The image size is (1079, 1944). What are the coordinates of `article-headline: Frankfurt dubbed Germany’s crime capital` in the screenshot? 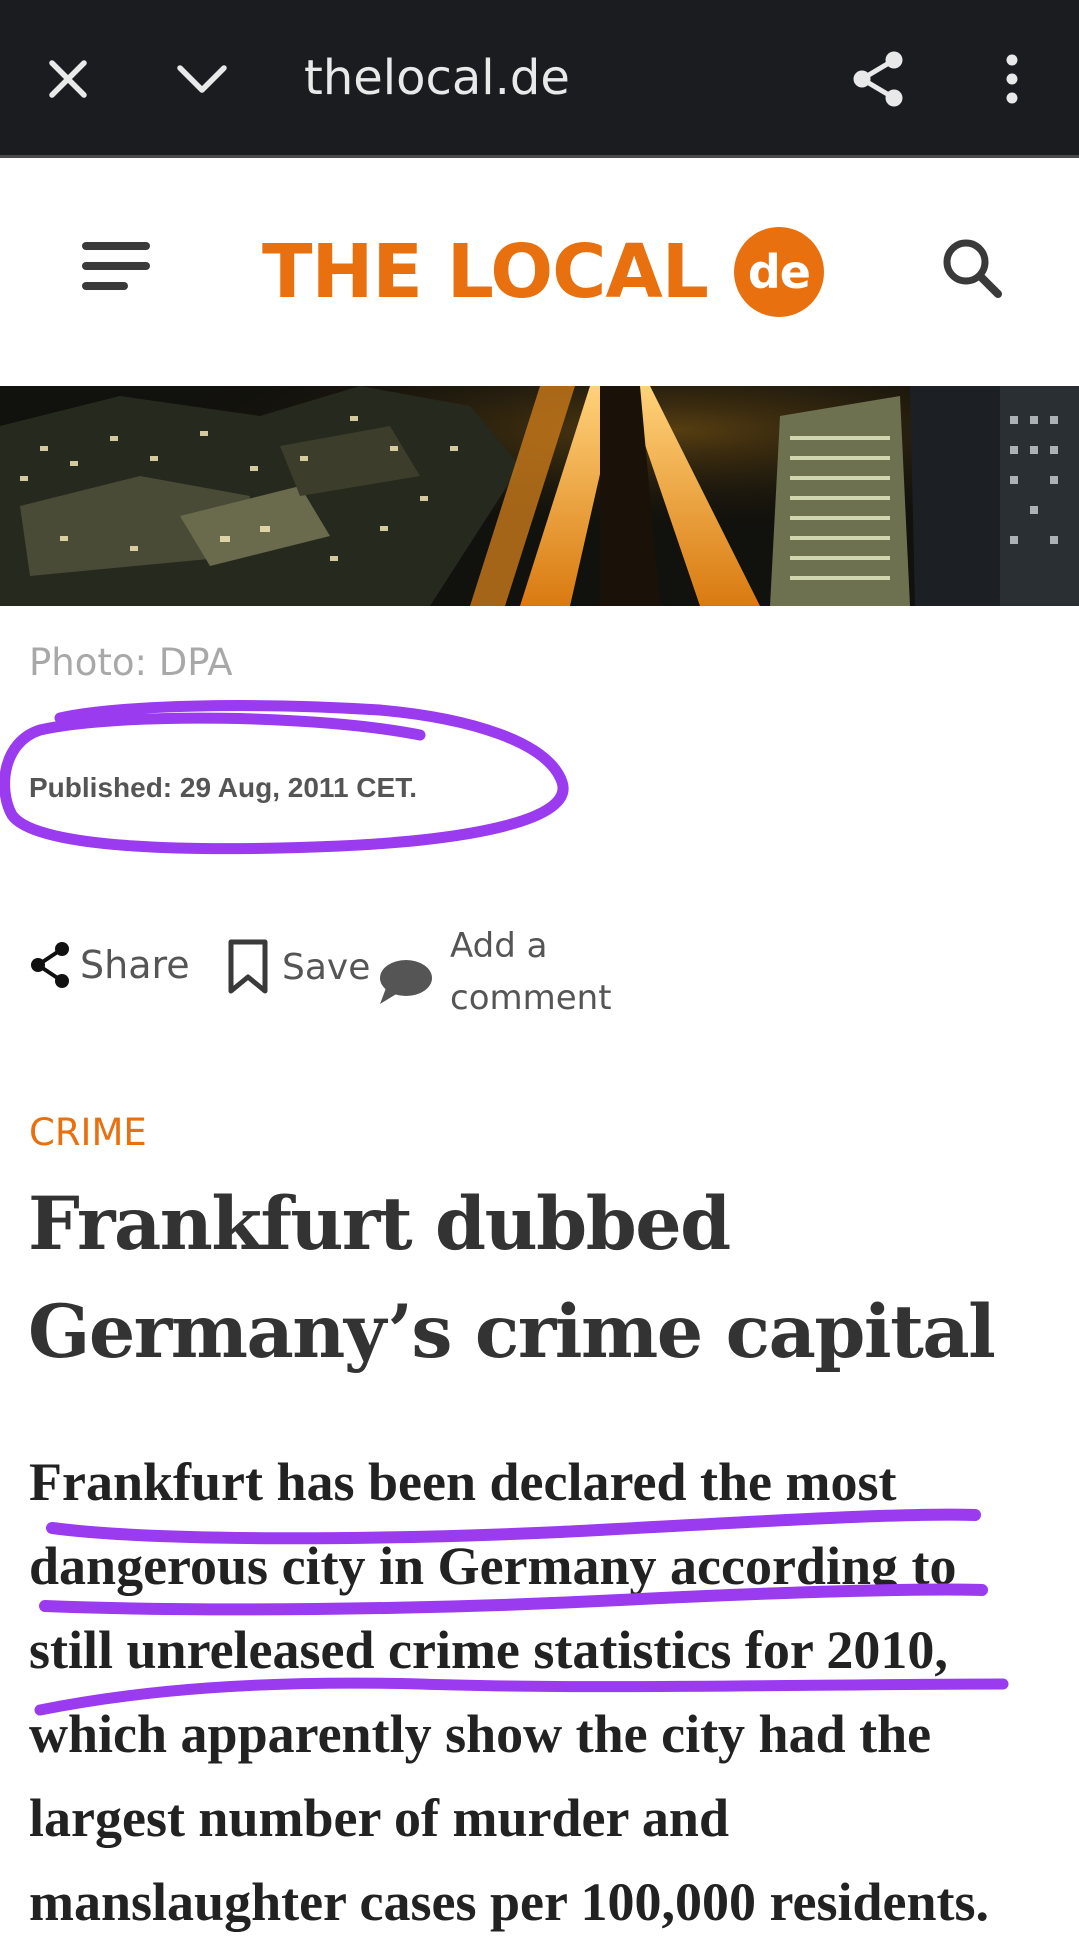 It's located at (512, 1278).